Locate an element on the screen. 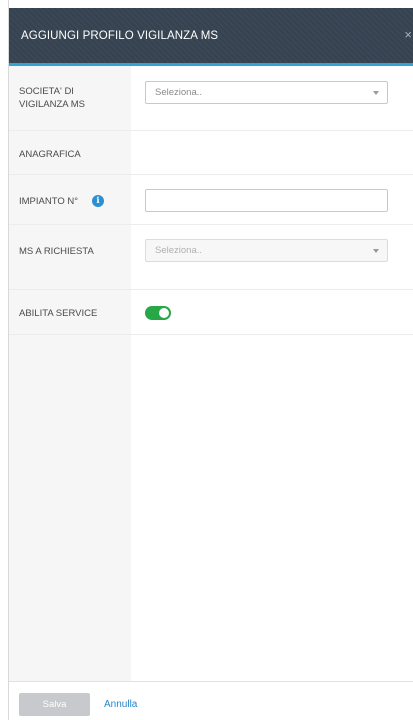 The width and height of the screenshot is (413, 720). panel-header: AGGIUNGI PROFILO VIGILANZA MS × is located at coordinates (211, 37).